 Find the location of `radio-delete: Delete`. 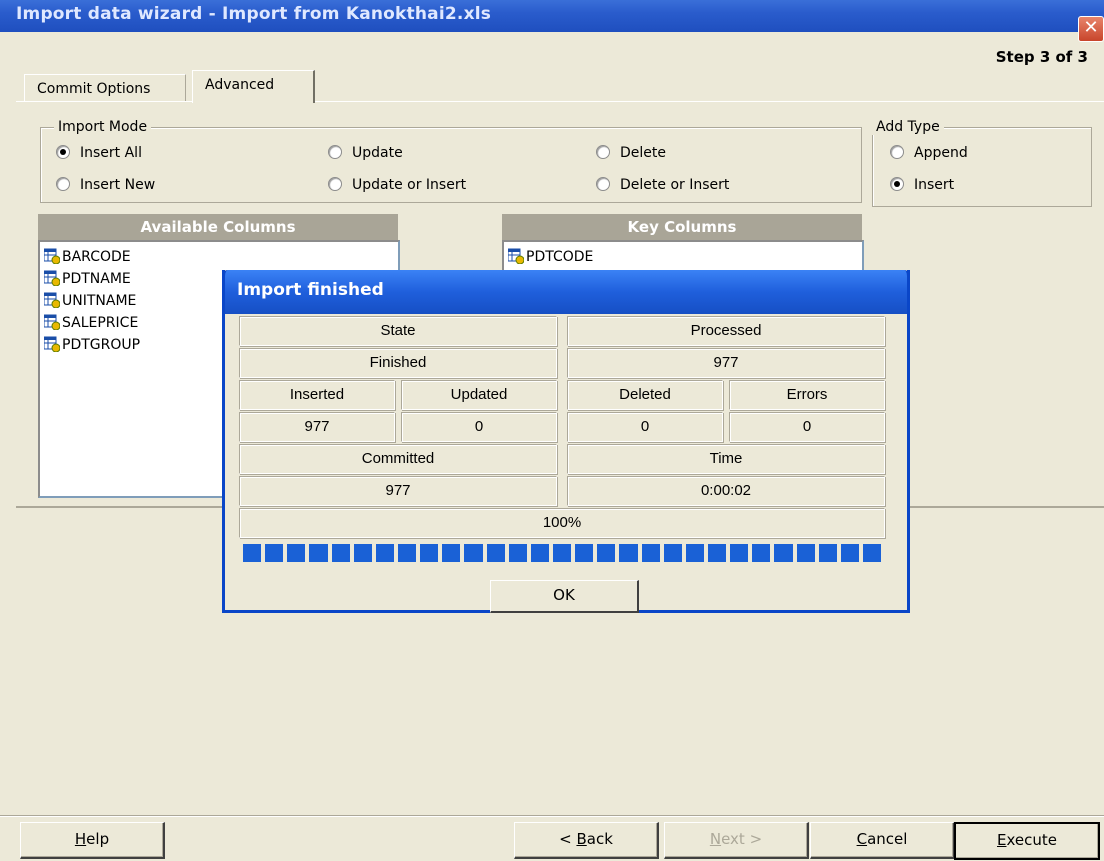

radio-delete: Delete is located at coordinates (631, 153).